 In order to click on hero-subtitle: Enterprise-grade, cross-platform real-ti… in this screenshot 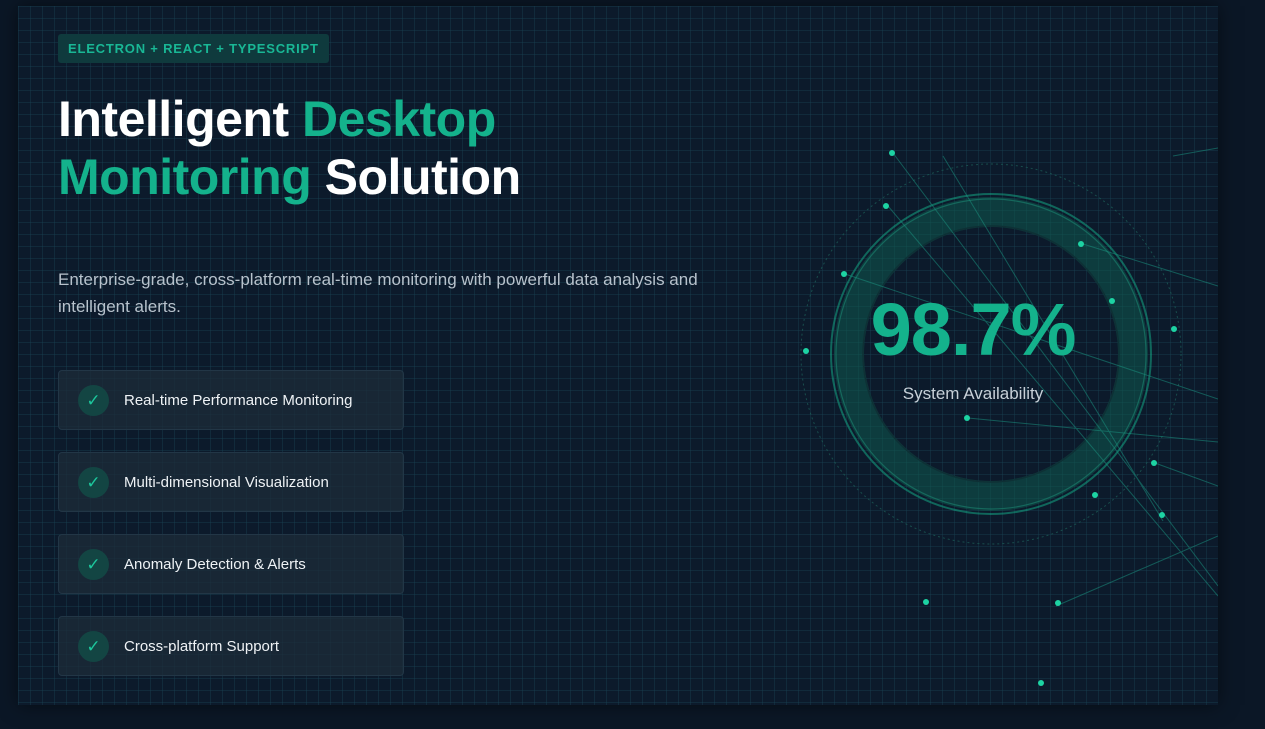, I will do `click(378, 293)`.